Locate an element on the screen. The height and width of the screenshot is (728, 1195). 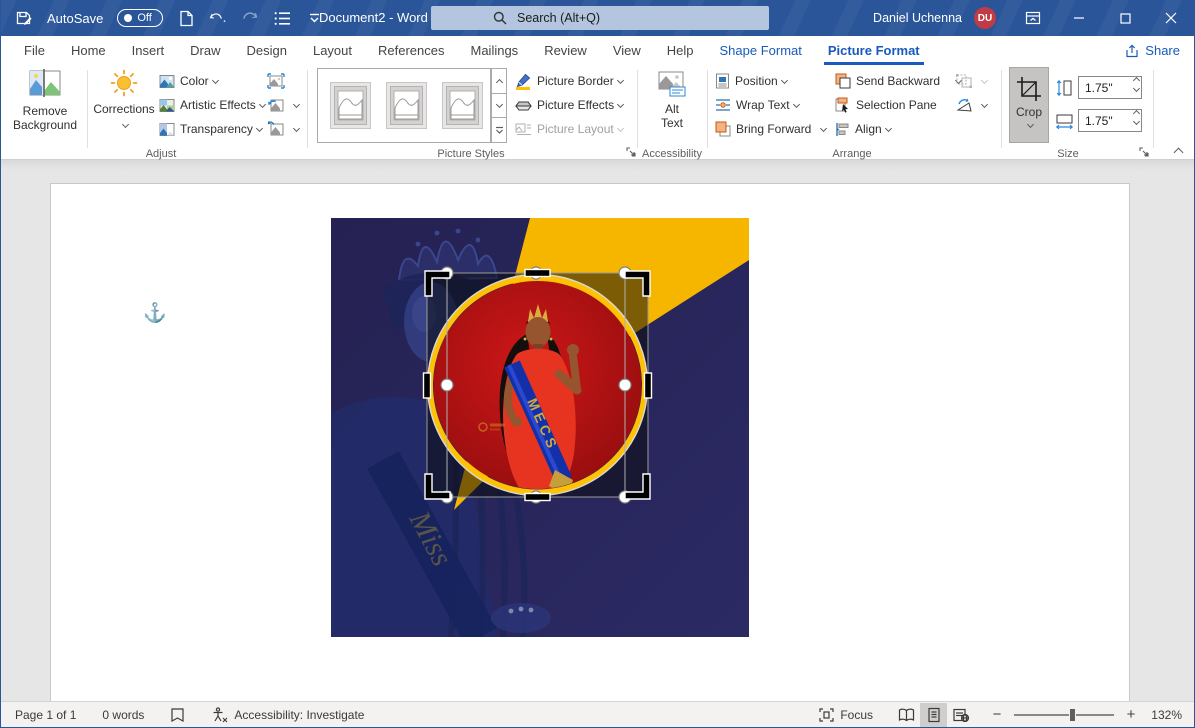
change-picture-button is located at coordinates (284, 105).